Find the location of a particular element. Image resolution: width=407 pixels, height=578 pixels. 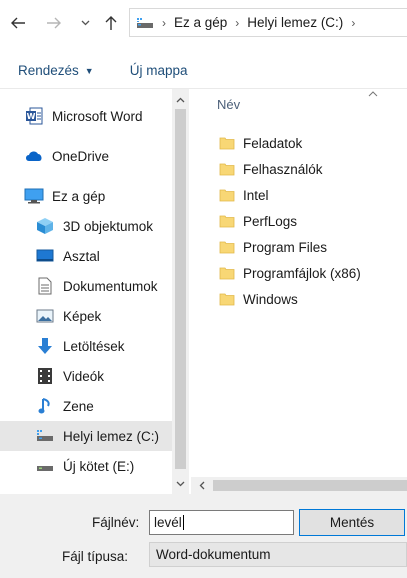

new-folder-button: Új mappa is located at coordinates (159, 70).